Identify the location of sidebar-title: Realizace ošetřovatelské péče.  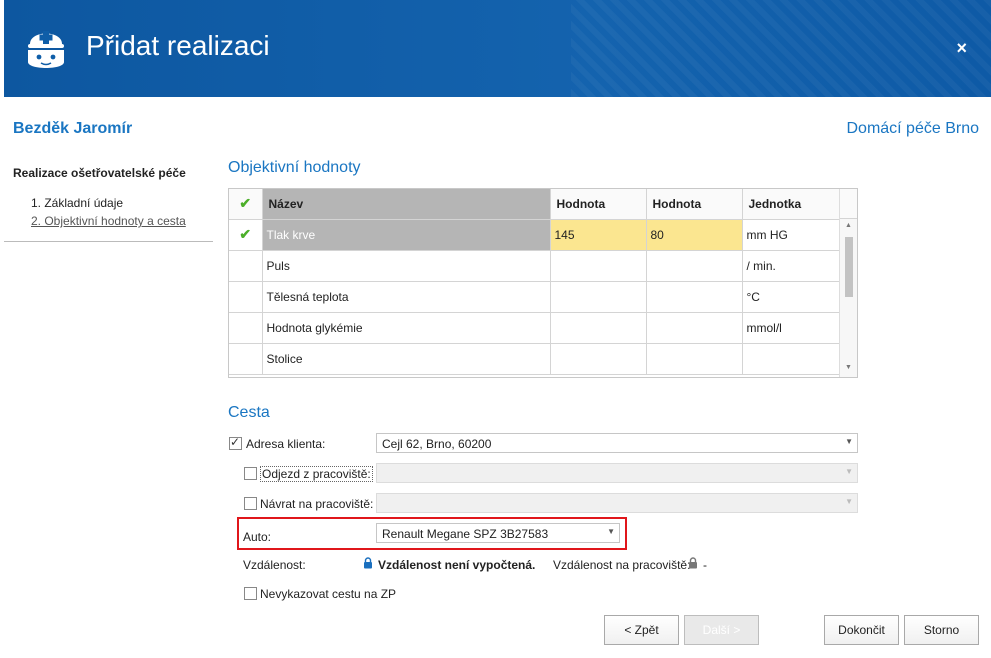
(99, 173).